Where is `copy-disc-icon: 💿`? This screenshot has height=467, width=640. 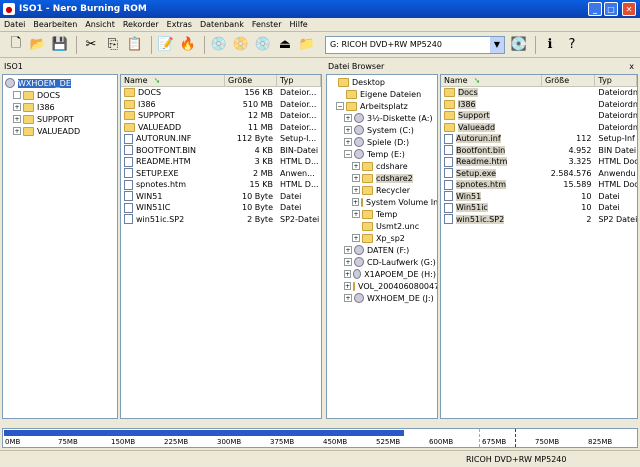 copy-disc-icon: 💿 is located at coordinates (219, 45).